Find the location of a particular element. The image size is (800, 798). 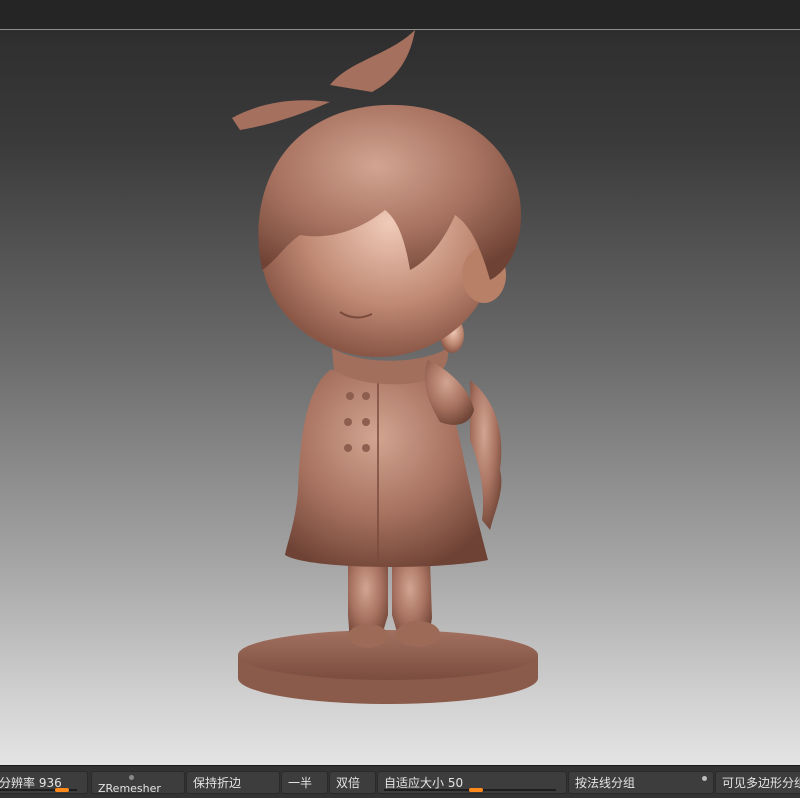

zremesher-indicator-dot is located at coordinates (131, 777).